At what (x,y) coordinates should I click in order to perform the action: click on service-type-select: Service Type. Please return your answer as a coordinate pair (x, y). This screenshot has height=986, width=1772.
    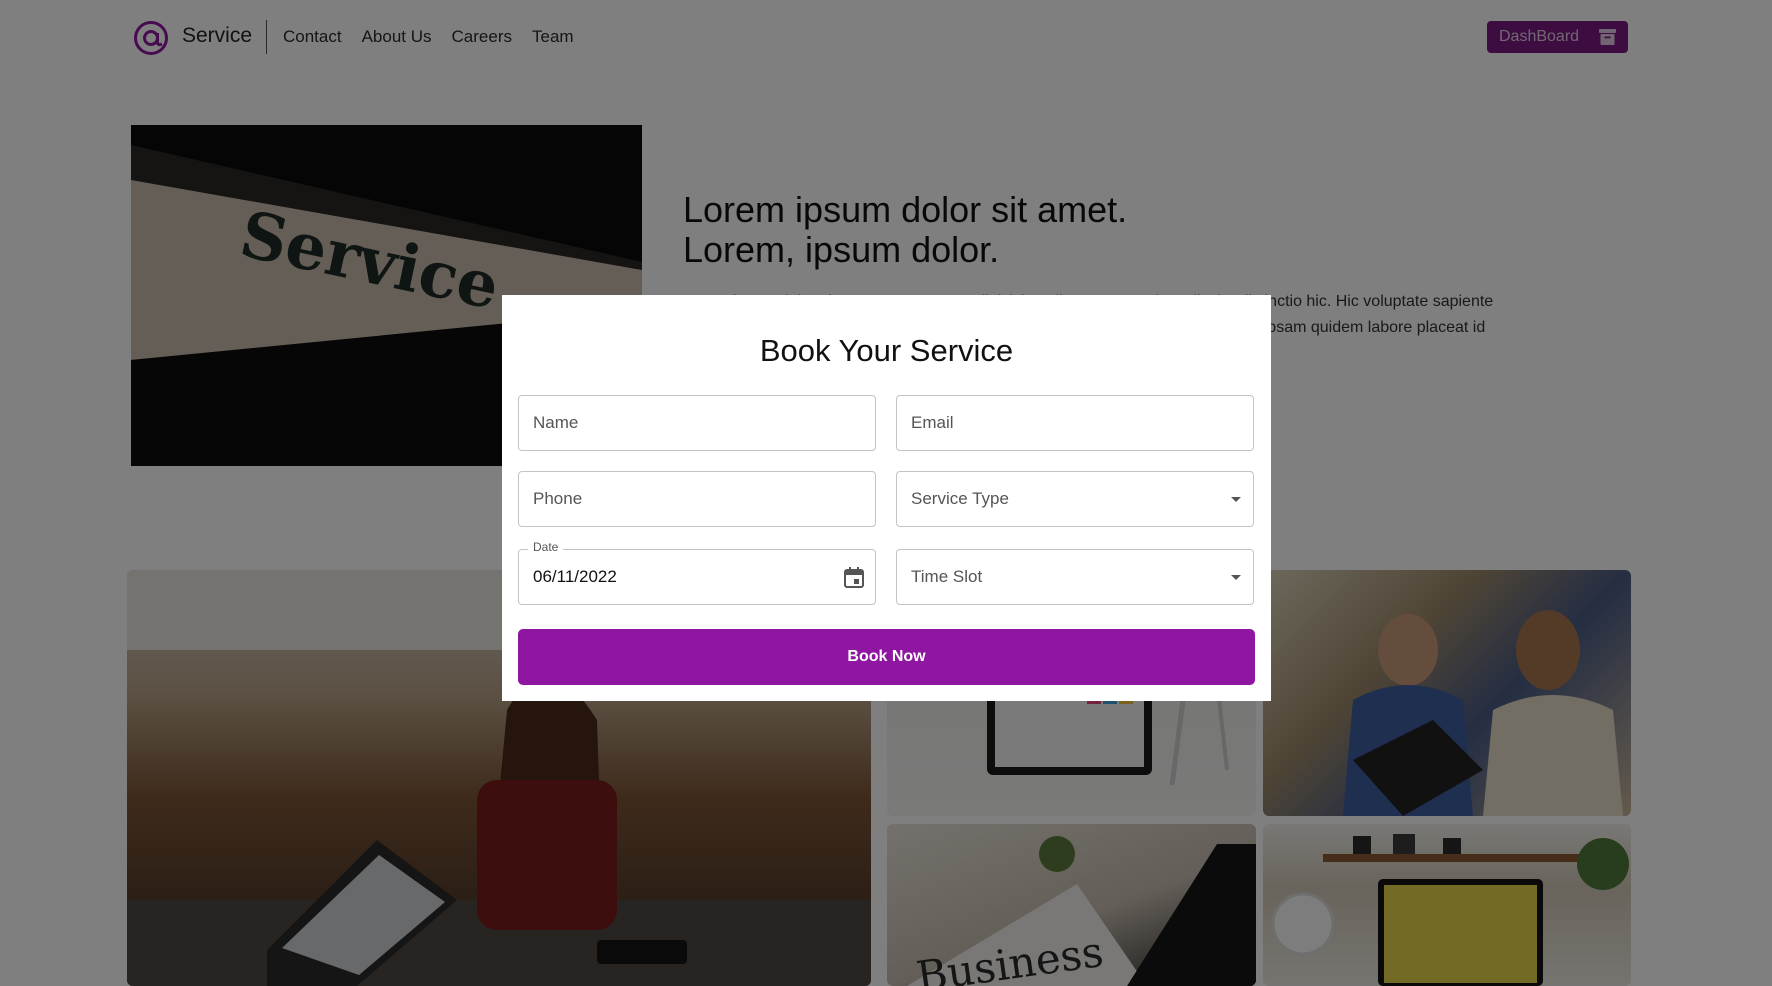
    Looking at the image, I should click on (1075, 499).